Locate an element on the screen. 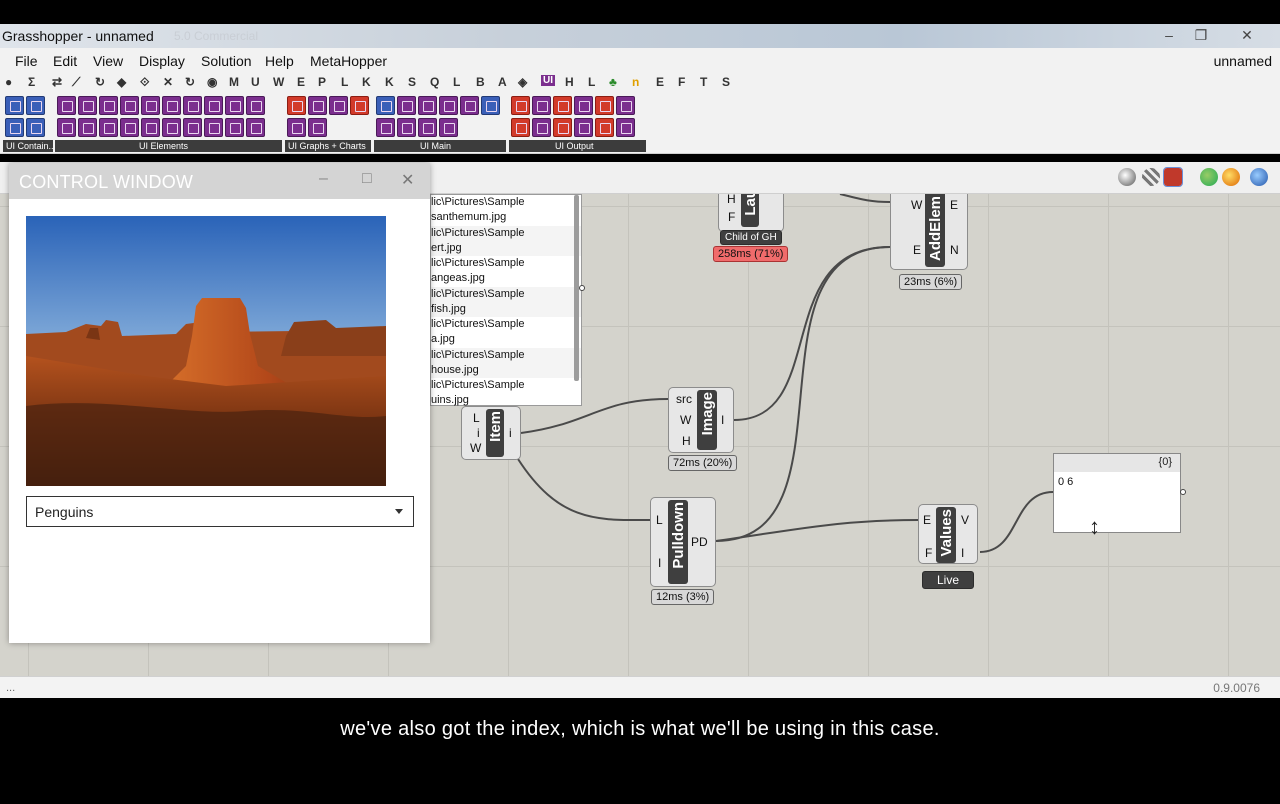 Image resolution: width=1280 pixels, height=804 pixels. ribbon-group-label: UI Elements is located at coordinates (168, 146).